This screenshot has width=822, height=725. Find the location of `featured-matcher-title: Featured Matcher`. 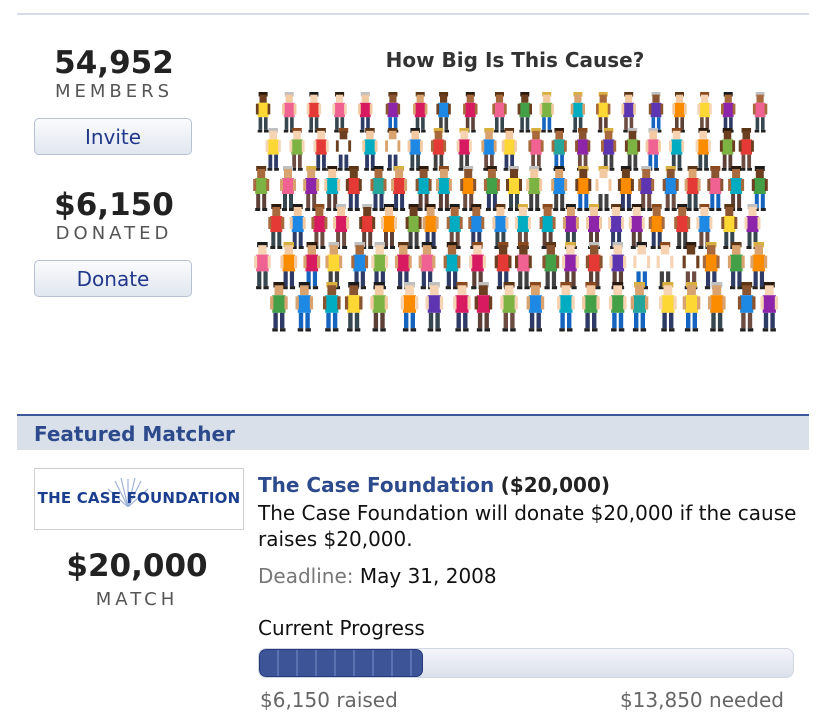

featured-matcher-title: Featured Matcher is located at coordinates (134, 434).